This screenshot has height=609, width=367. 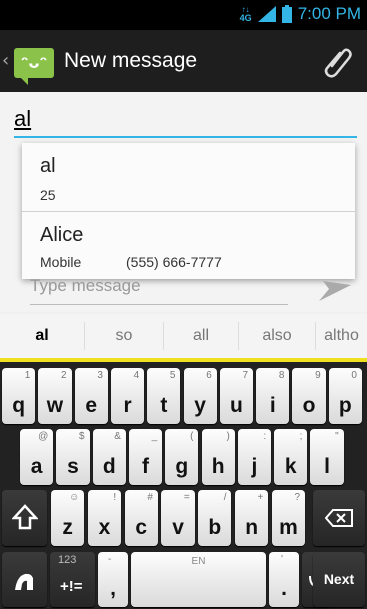 What do you see at coordinates (23, 118) in the screenshot?
I see `recipient-text: al` at bounding box center [23, 118].